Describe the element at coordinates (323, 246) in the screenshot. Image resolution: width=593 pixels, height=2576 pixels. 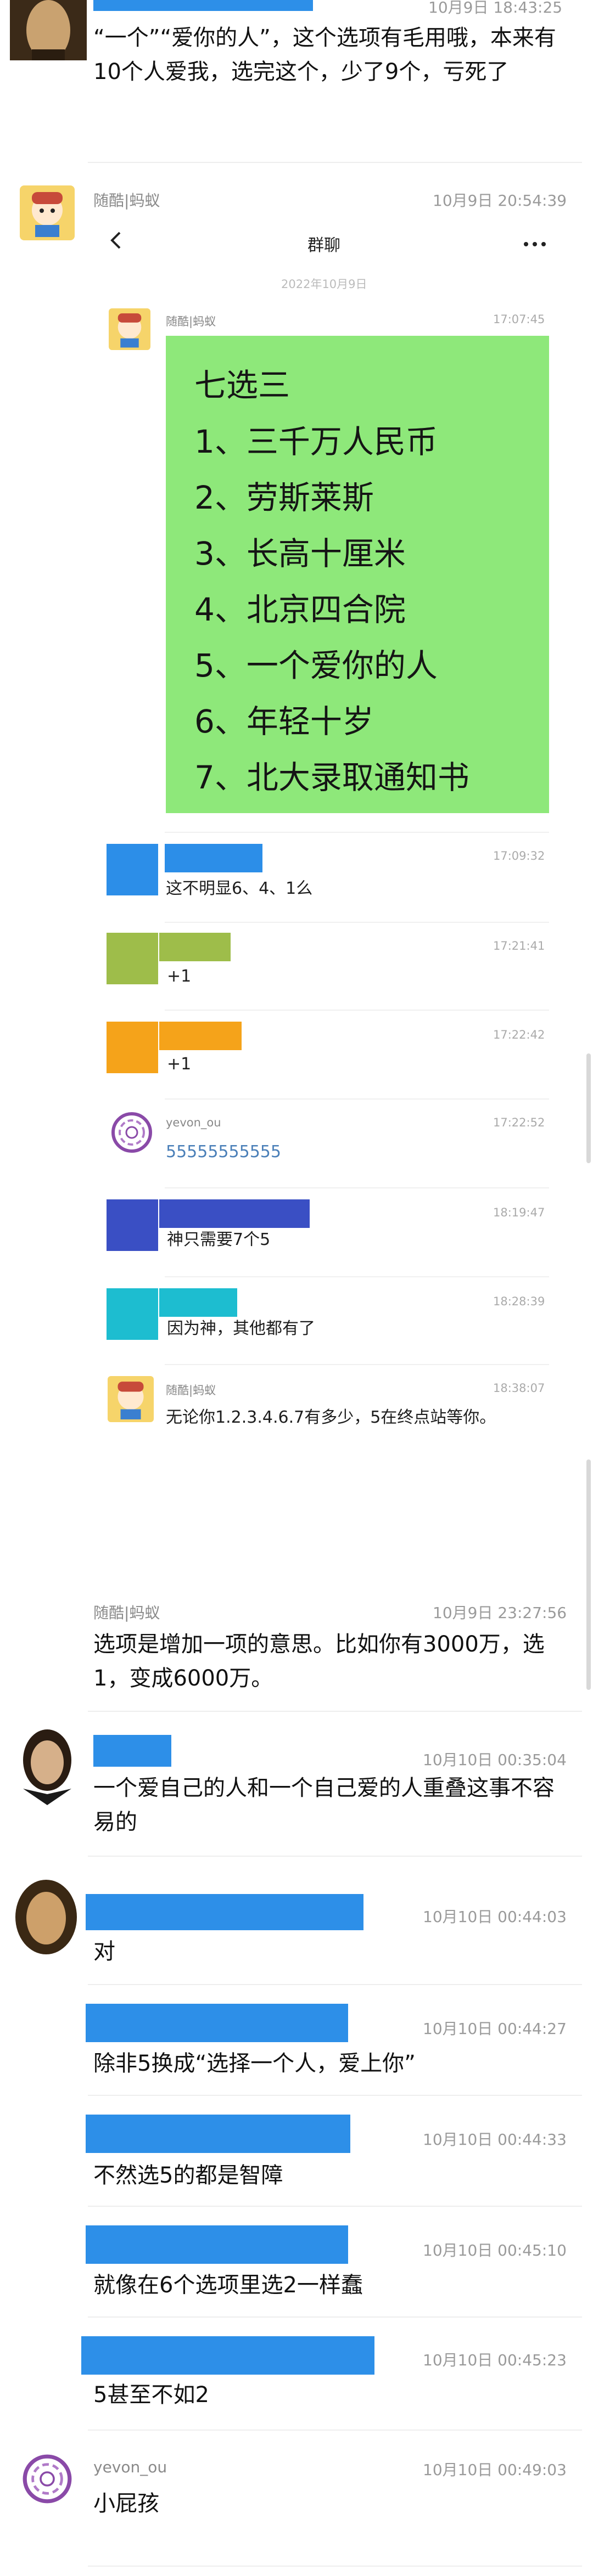
I see `chat-title: 群聊` at that location.